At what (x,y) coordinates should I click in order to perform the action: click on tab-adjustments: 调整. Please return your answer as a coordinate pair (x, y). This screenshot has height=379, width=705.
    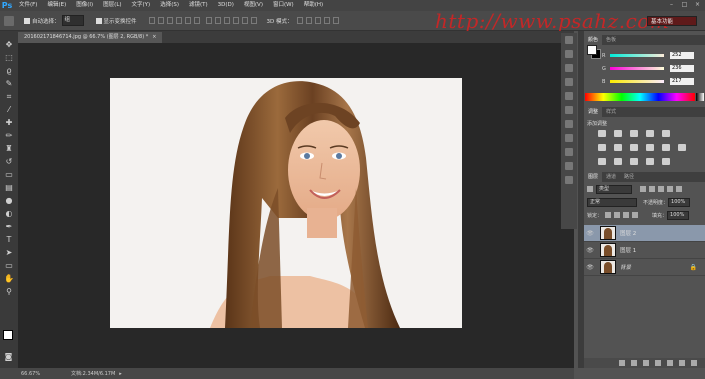
    Looking at the image, I should click on (593, 112).